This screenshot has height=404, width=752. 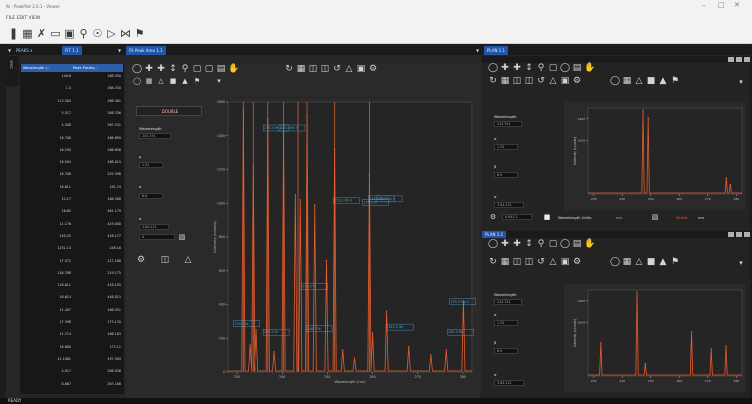 I want to click on rb-bars-icon: ■, so click(x=651, y=262).